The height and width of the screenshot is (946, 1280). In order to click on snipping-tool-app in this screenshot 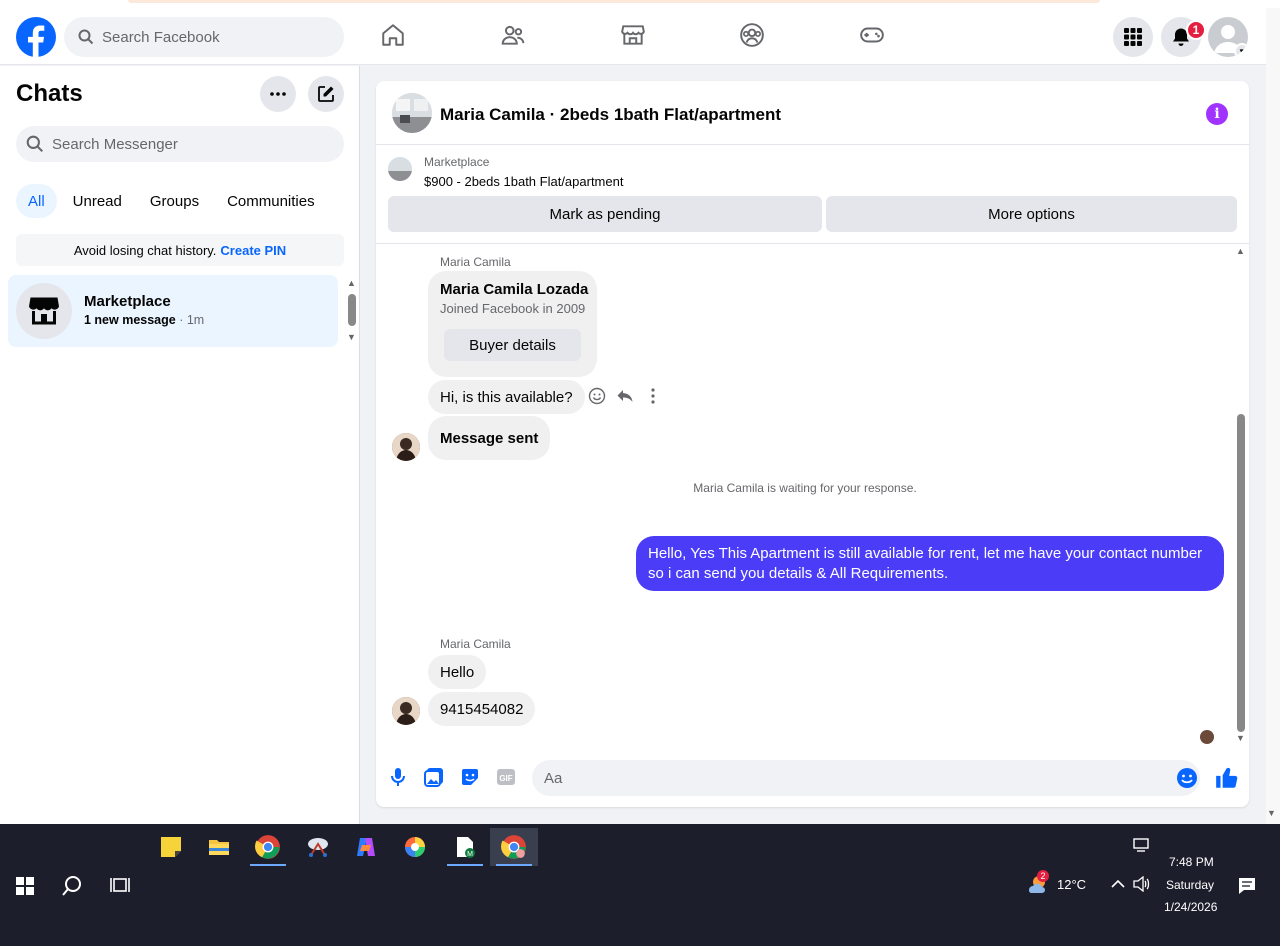, I will do `click(318, 847)`.